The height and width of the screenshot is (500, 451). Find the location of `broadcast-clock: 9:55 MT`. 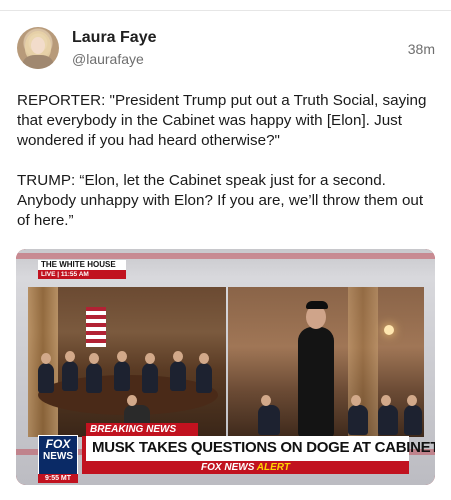

broadcast-clock: 9:55 MT is located at coordinates (58, 478).